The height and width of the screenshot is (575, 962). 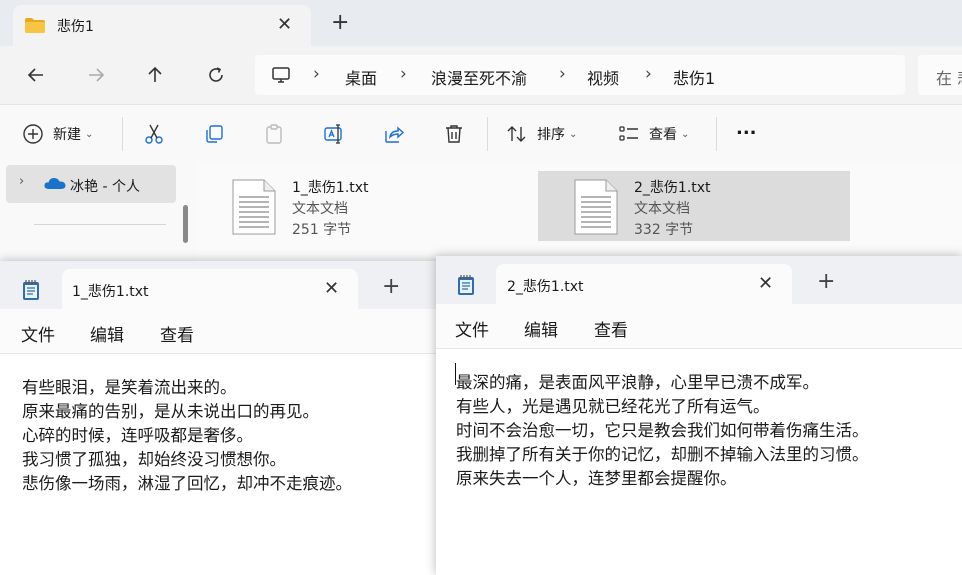 What do you see at coordinates (516, 134) in the screenshot?
I see `sort-icon` at bounding box center [516, 134].